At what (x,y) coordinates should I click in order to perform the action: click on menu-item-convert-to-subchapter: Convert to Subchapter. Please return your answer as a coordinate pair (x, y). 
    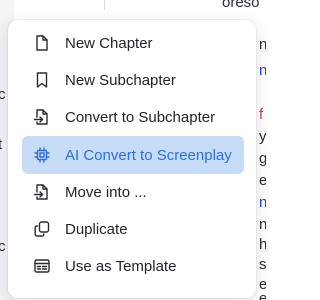
    Looking at the image, I should click on (133, 117).